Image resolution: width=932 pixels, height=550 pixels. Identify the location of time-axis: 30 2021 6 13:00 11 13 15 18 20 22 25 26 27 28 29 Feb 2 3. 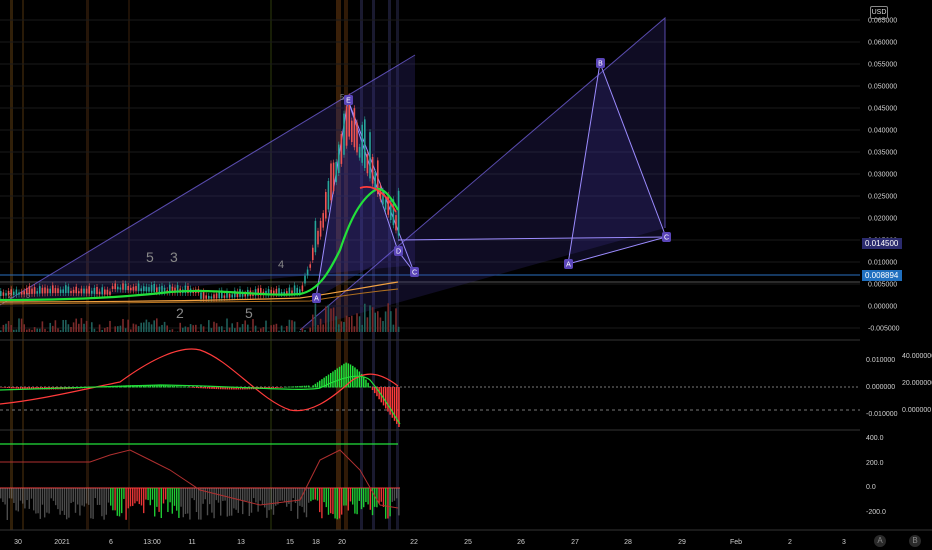
(430, 542).